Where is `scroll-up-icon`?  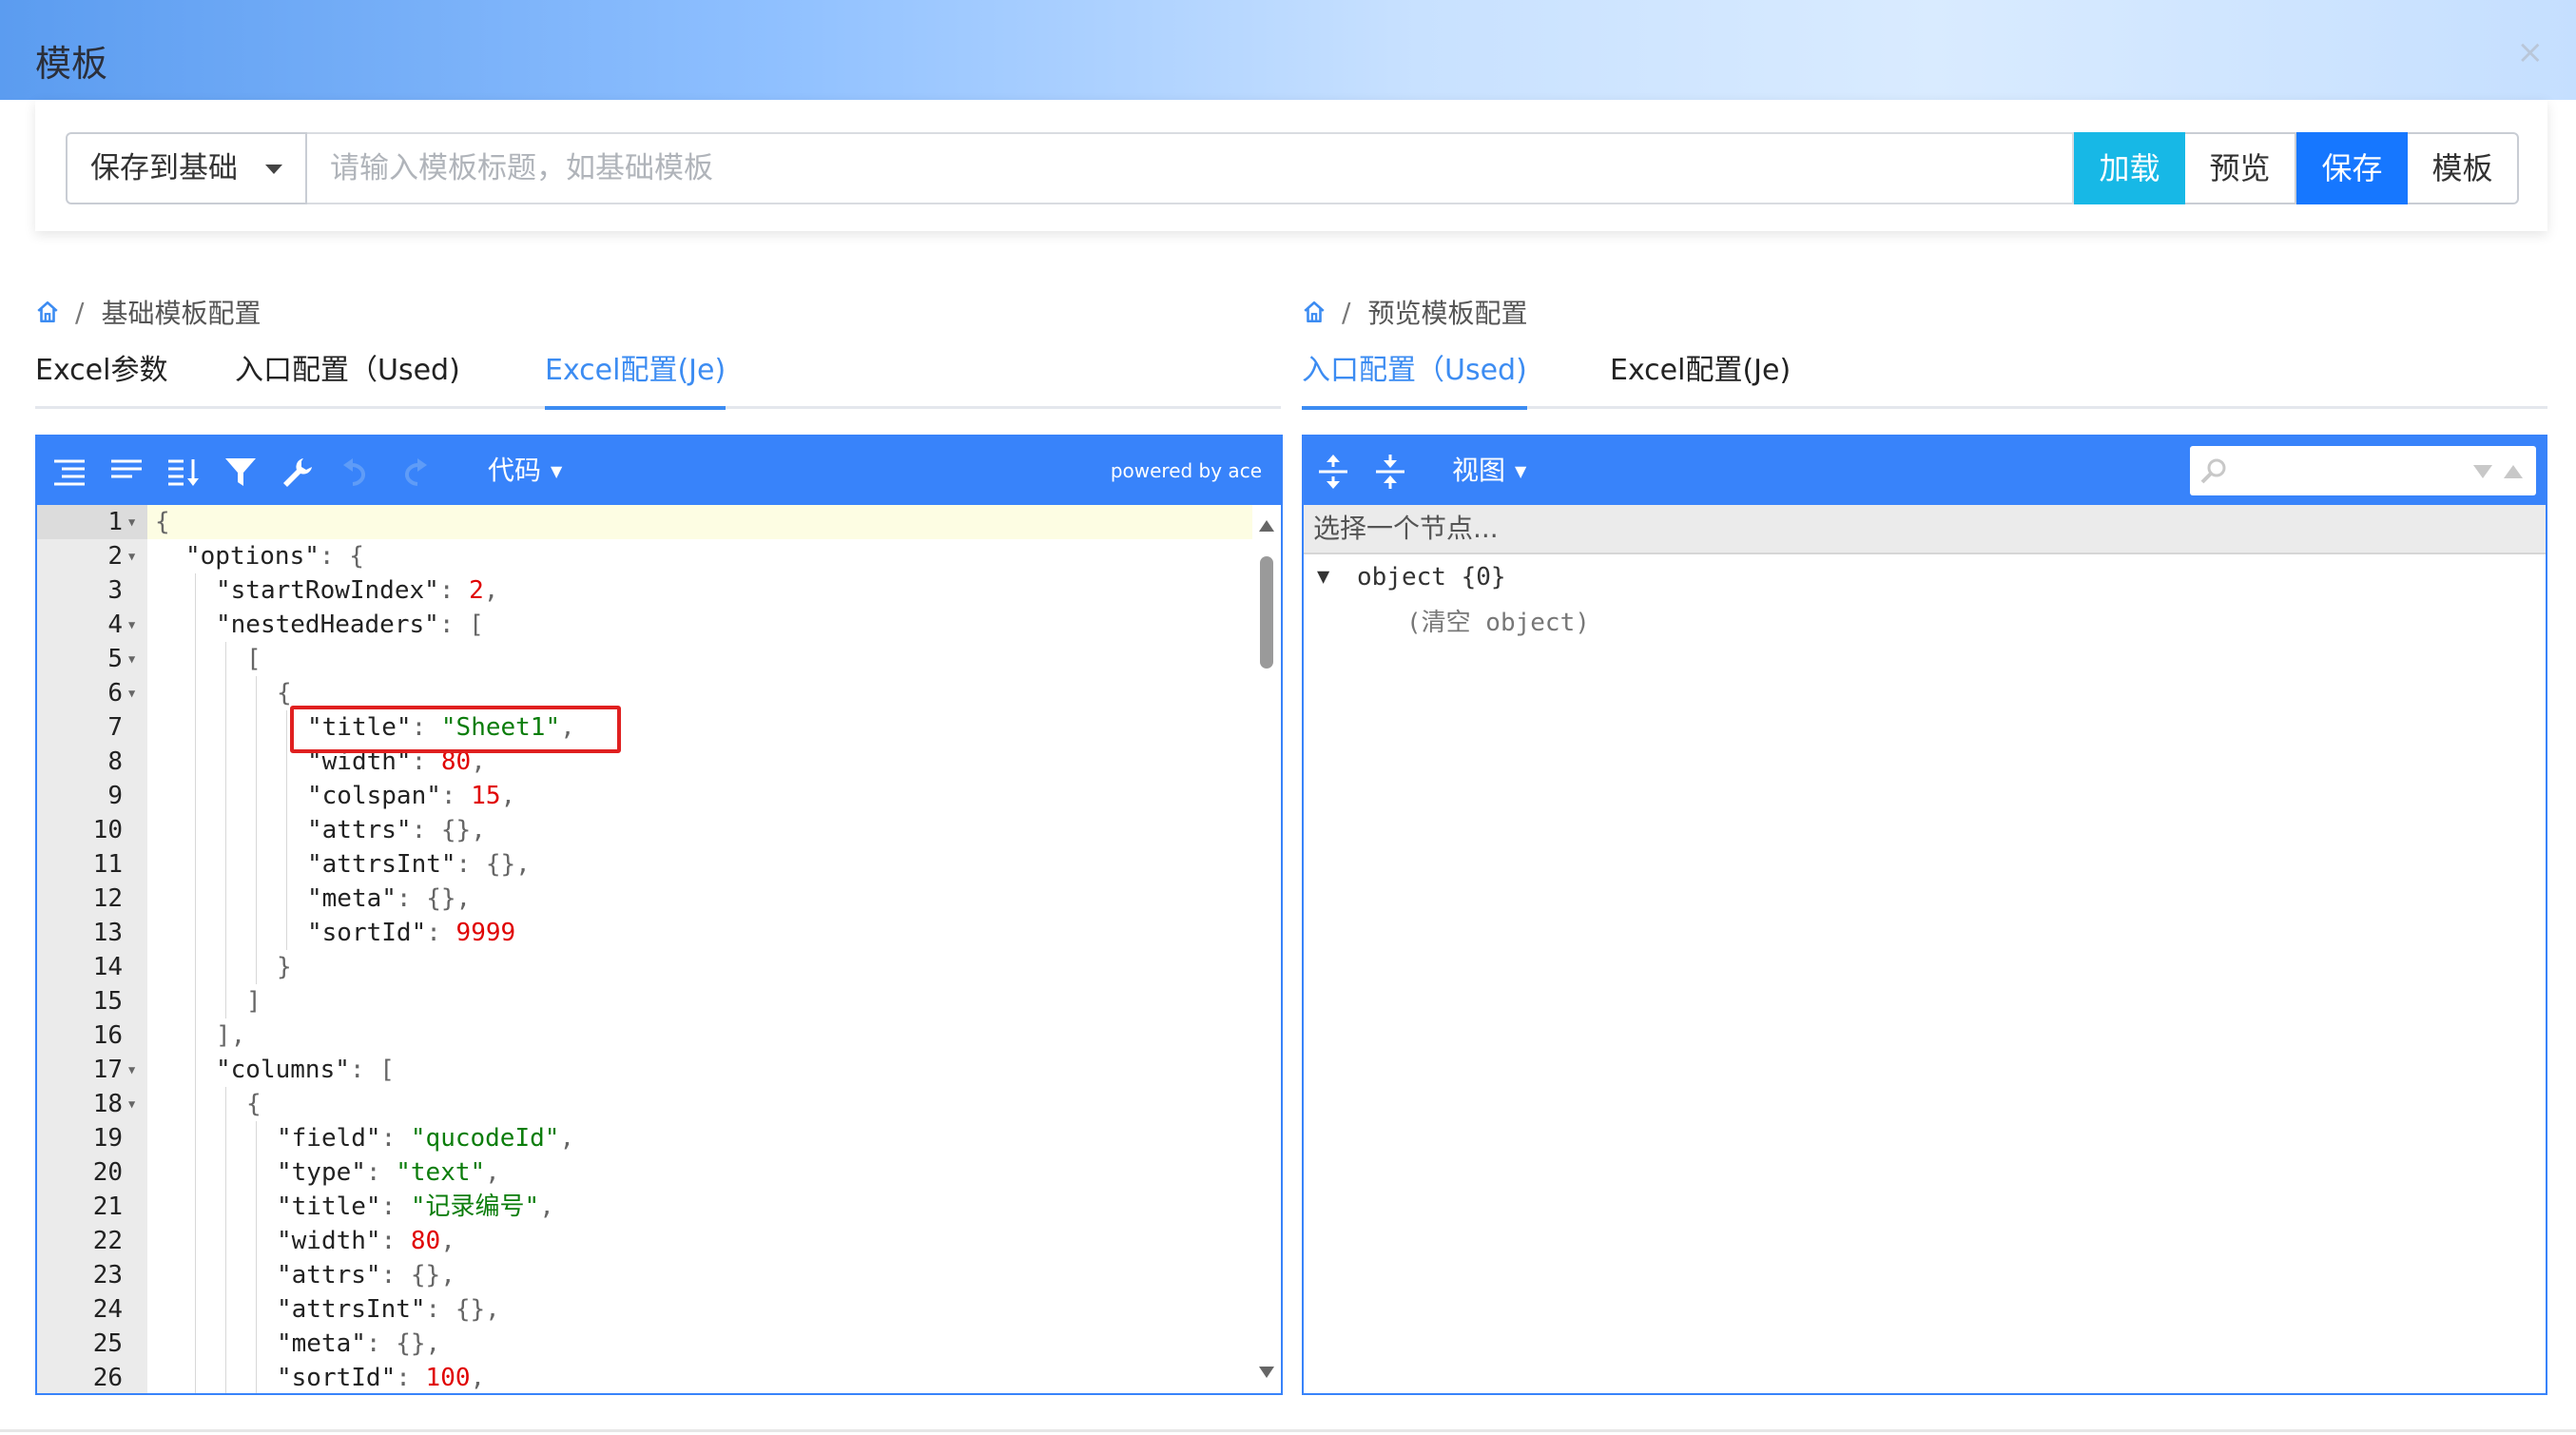
scroll-up-icon is located at coordinates (1266, 526).